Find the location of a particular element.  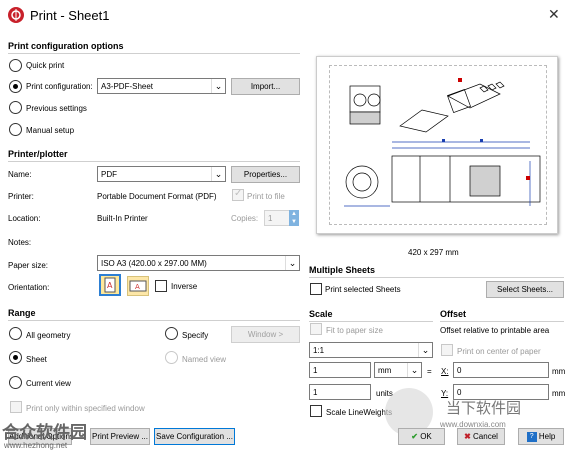

specify-radio is located at coordinates (171, 333).